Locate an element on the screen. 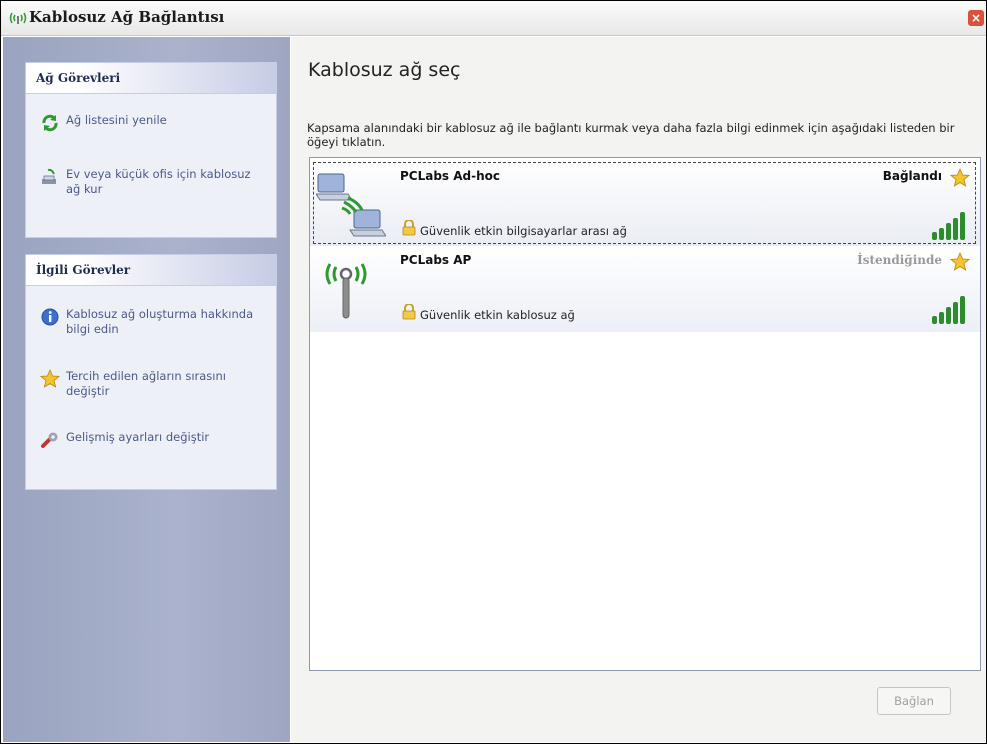 Image resolution: width=987 pixels, height=744 pixels. change-preferred-order-link: Tercih edilen ağların sırasını değiştir is located at coordinates (147, 383).